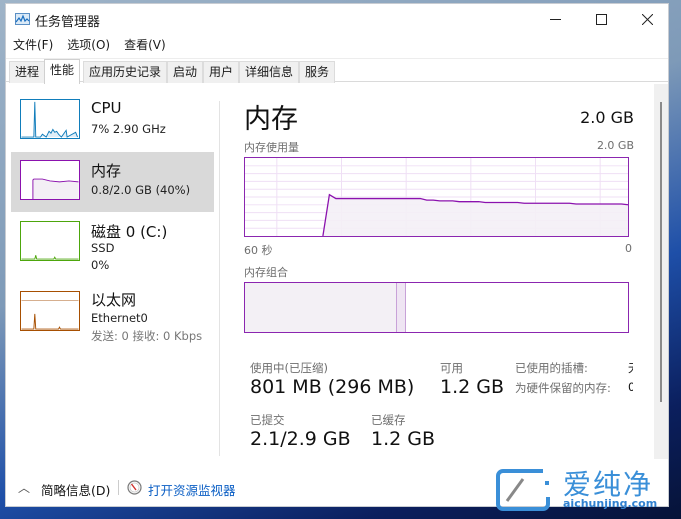 The height and width of the screenshot is (519, 681). I want to click on maximize-button, so click(601, 19).